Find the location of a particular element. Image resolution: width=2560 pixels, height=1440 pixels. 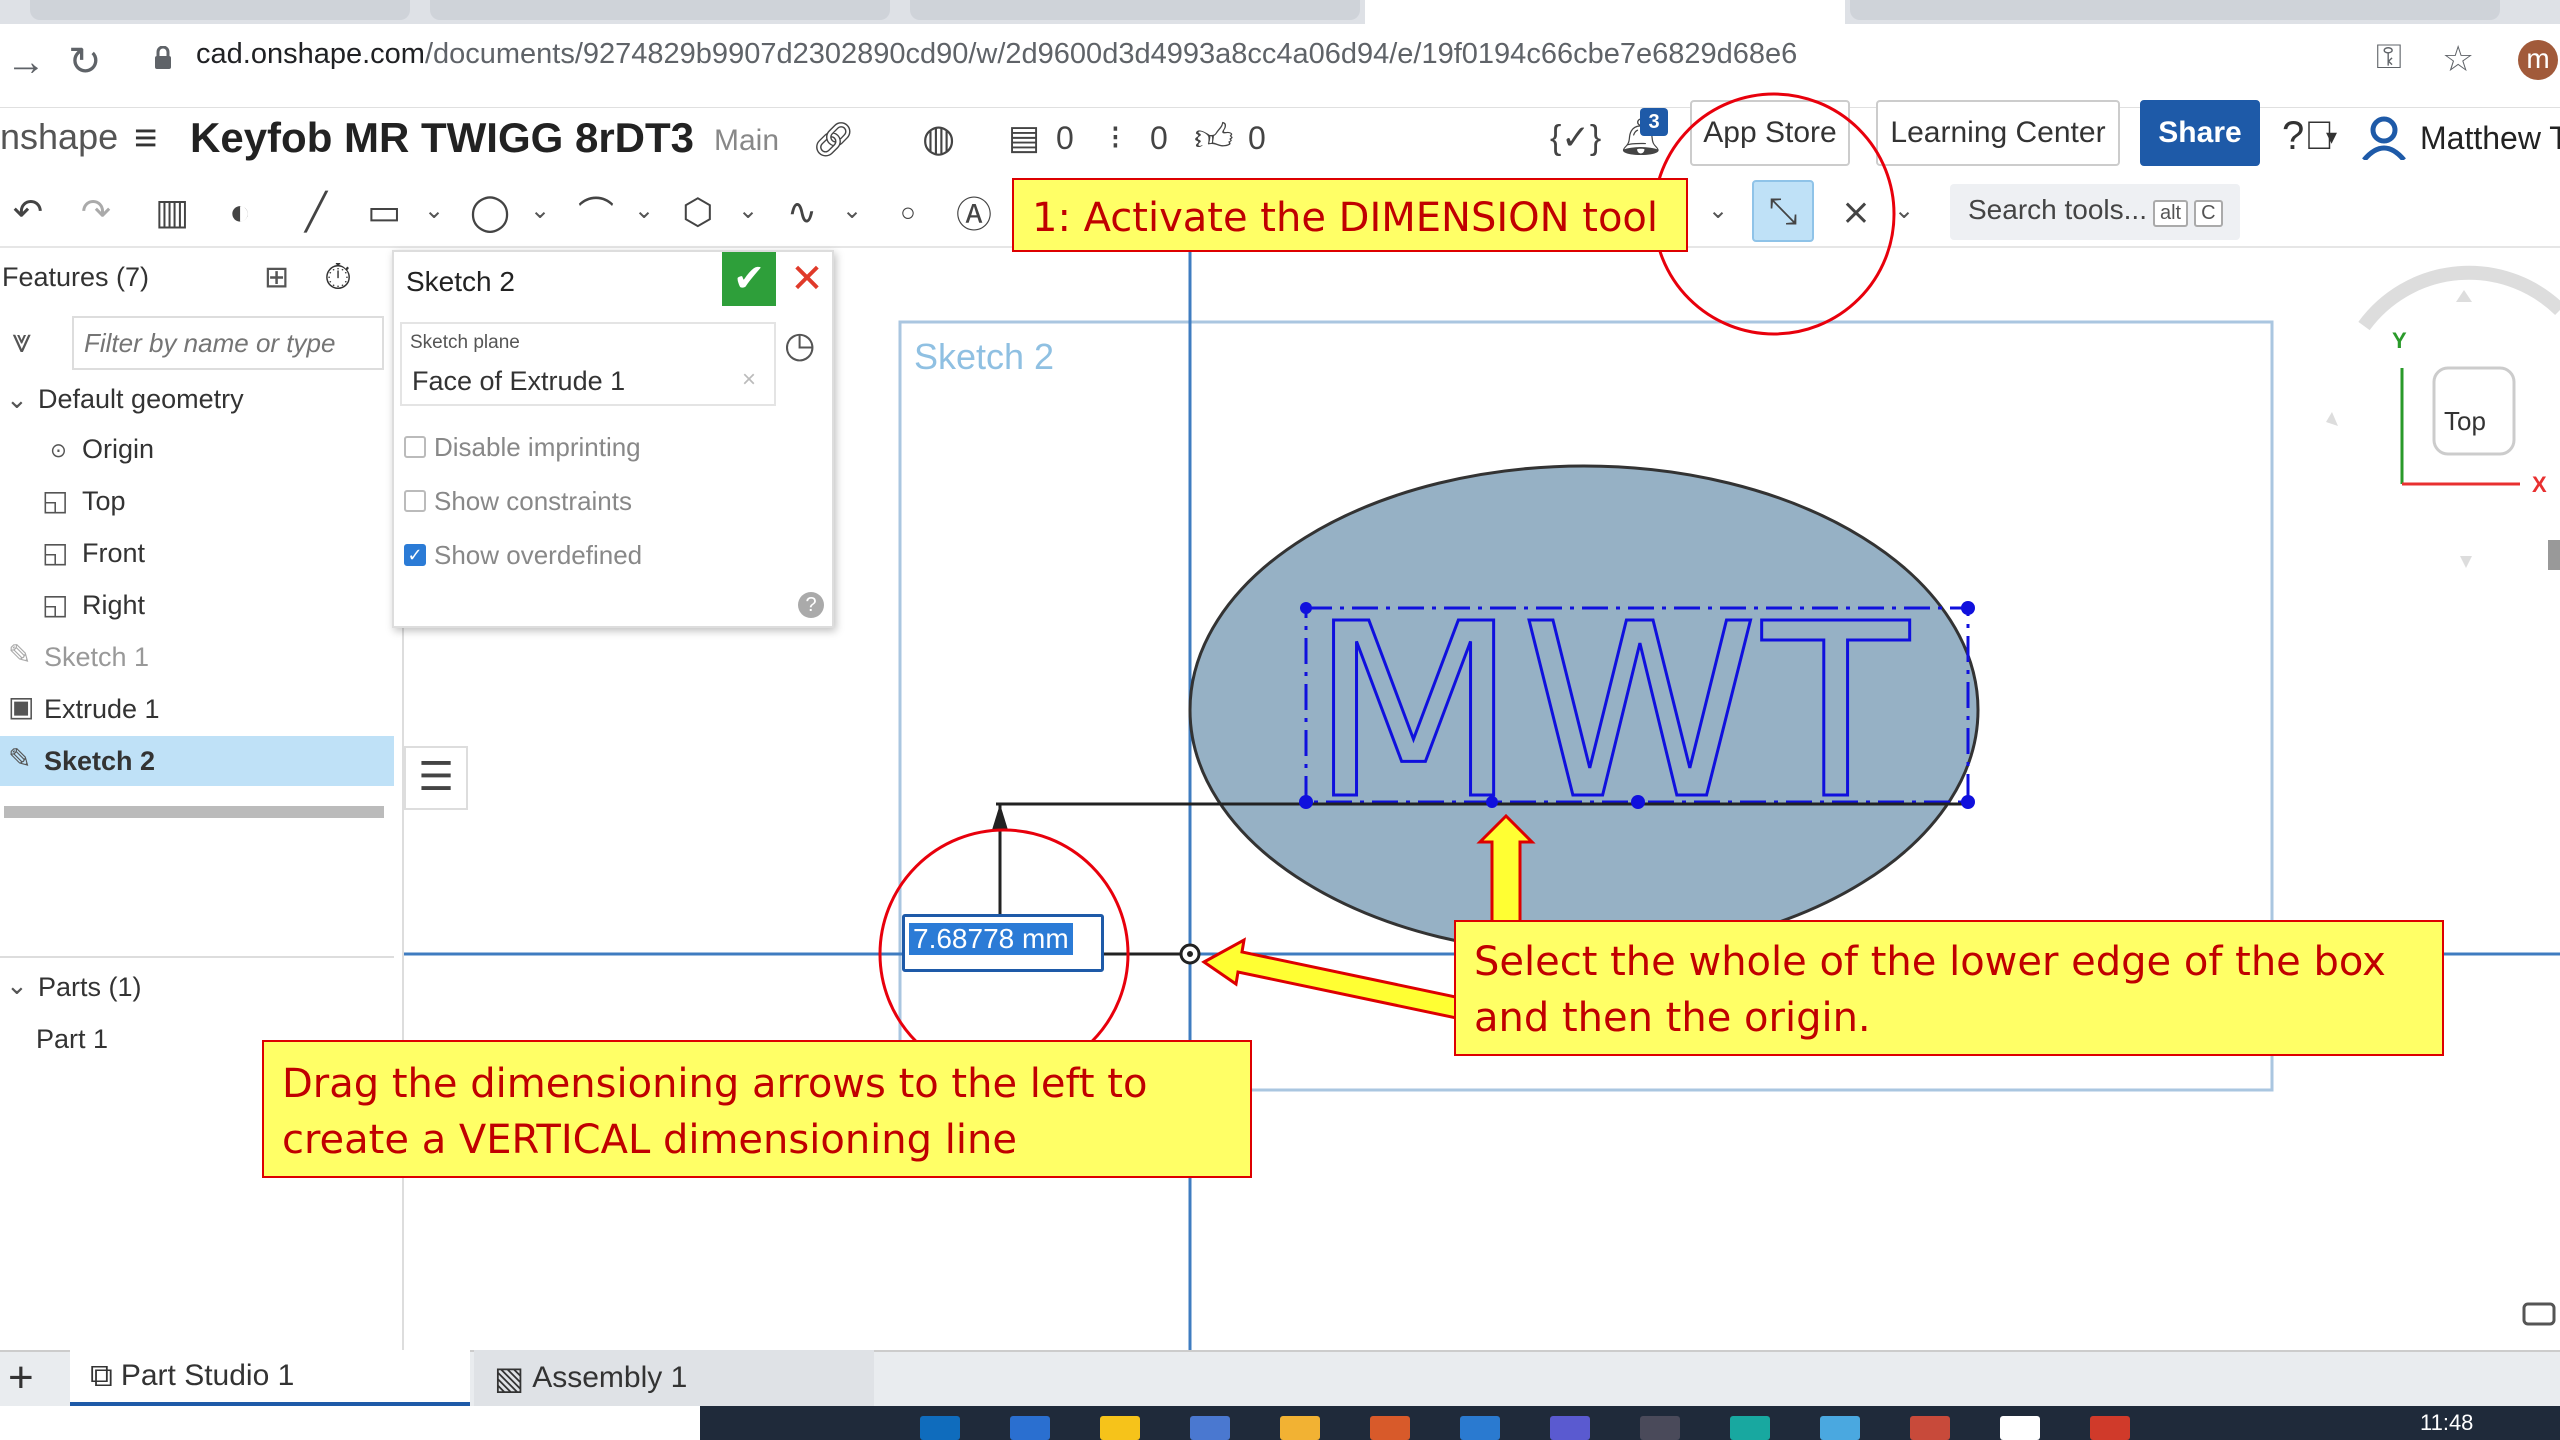

files-icon is located at coordinates (1300, 1428).